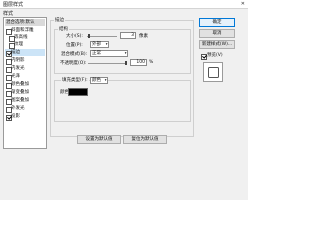 The image size is (320, 240). I want to click on style-item-satin: 光泽, so click(25, 77).